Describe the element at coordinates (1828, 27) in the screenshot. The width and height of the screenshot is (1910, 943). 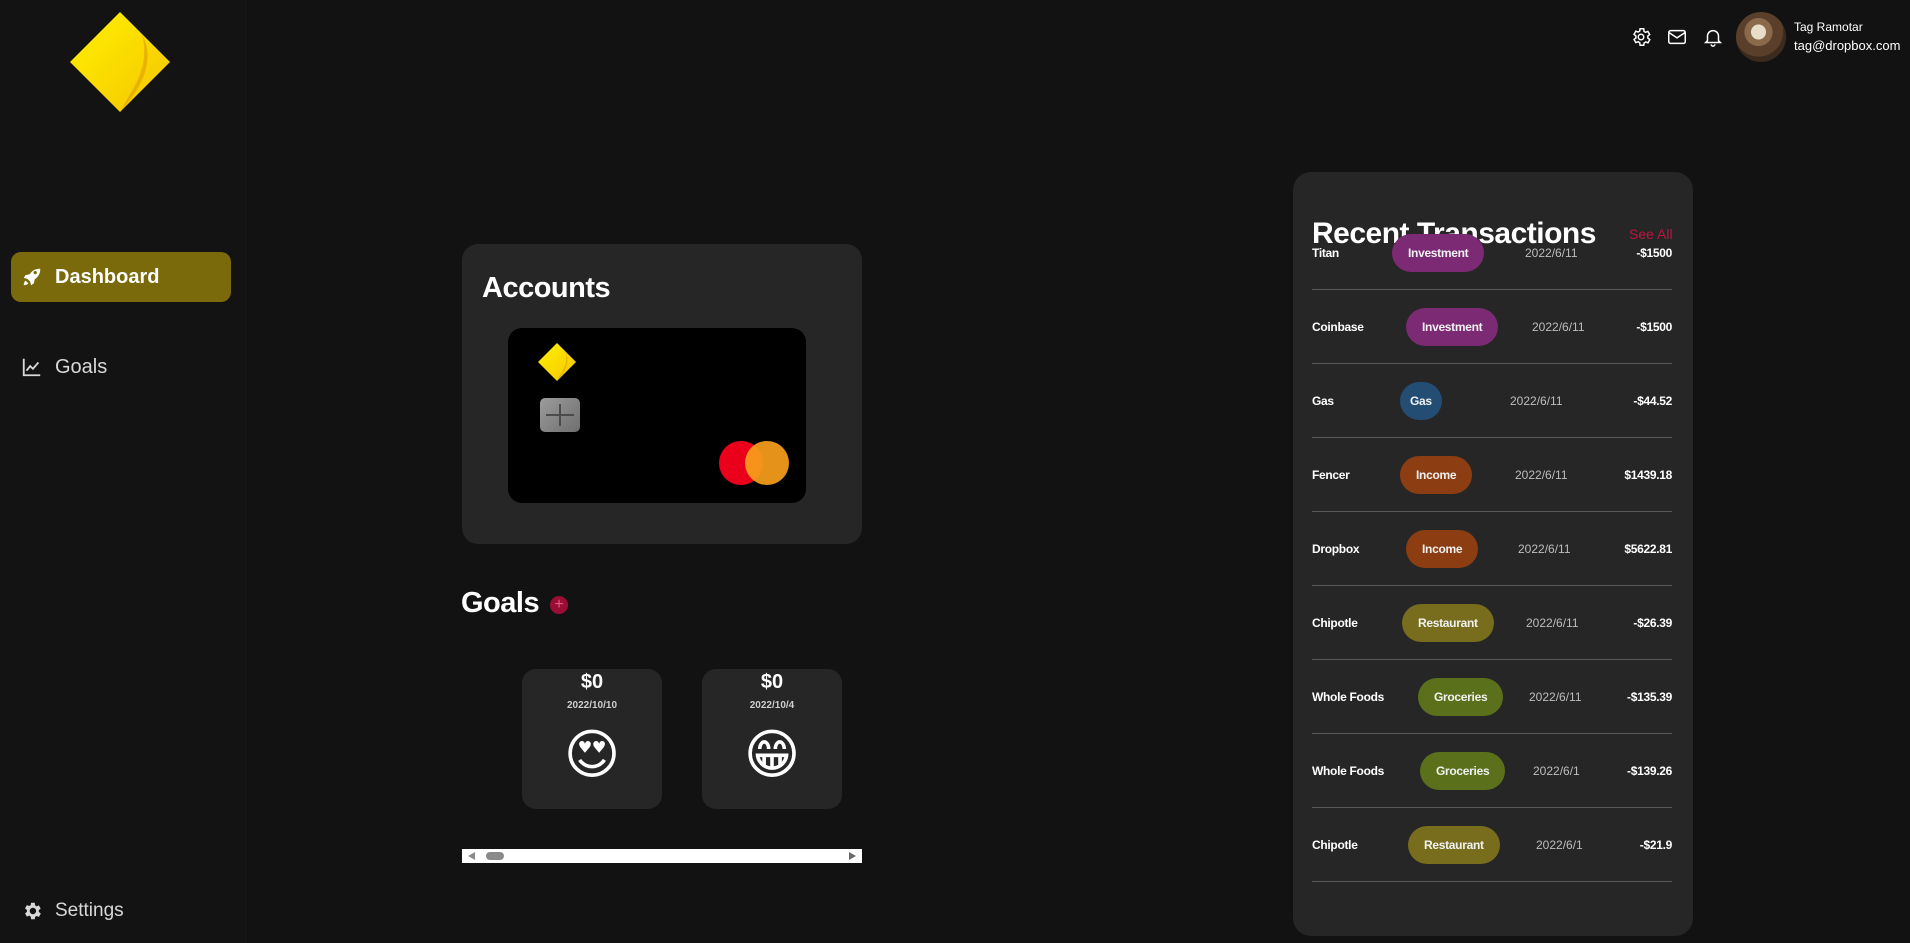
I see `user-name: Tag Ramotar` at that location.